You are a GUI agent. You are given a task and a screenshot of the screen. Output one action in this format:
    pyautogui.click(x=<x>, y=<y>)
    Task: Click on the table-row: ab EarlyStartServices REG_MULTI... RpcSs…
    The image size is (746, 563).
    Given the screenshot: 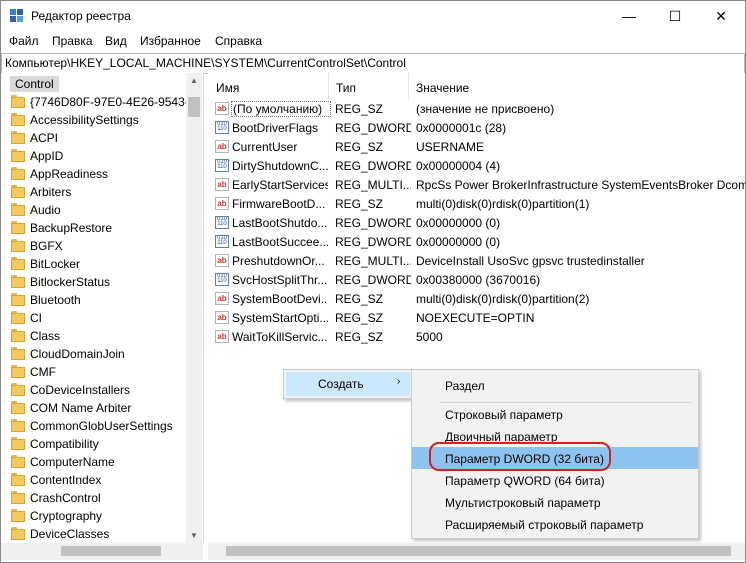 What is the action you would take?
    pyautogui.click(x=476, y=184)
    